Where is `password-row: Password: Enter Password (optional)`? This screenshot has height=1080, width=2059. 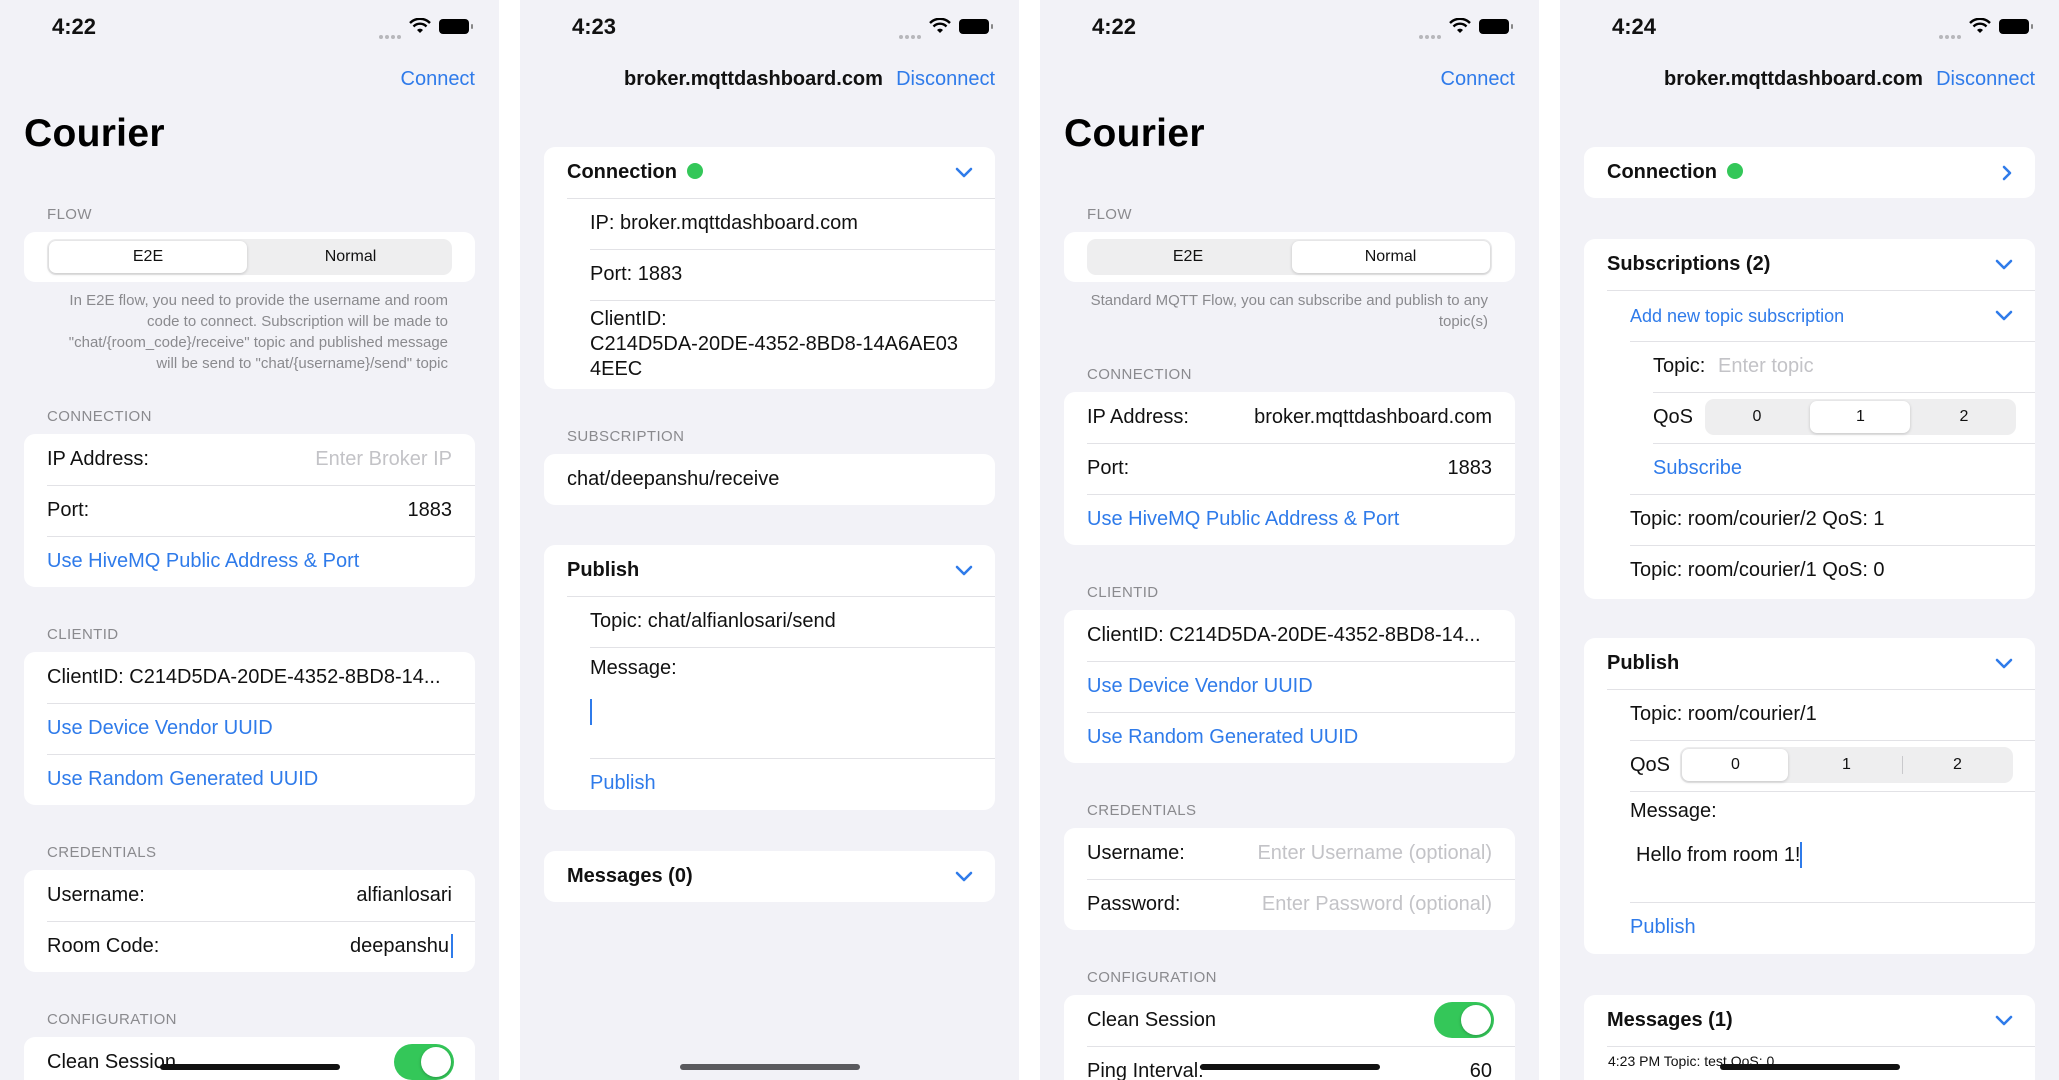 password-row: Password: Enter Password (optional) is located at coordinates (1289, 904).